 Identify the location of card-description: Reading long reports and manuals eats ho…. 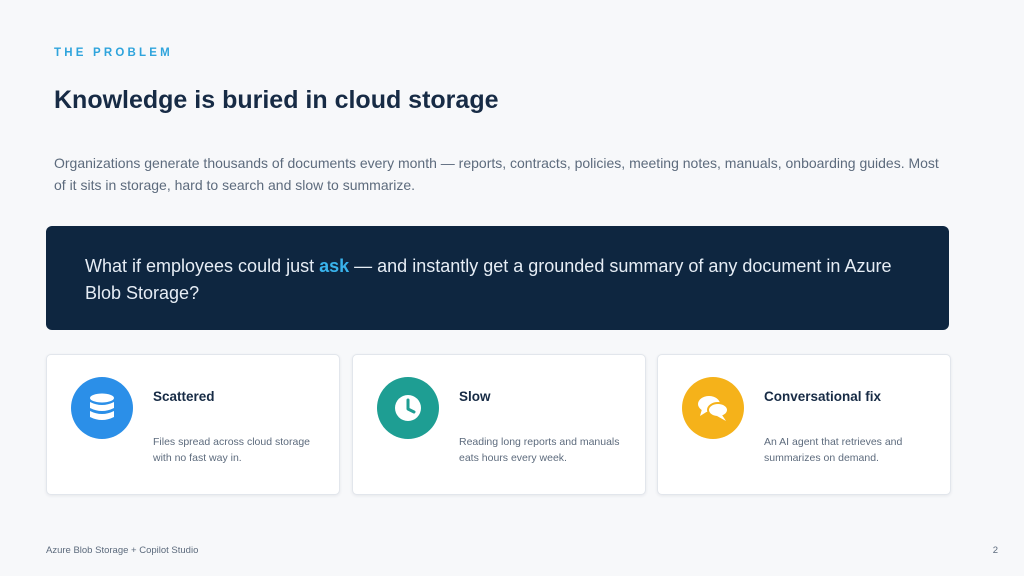
(539, 450).